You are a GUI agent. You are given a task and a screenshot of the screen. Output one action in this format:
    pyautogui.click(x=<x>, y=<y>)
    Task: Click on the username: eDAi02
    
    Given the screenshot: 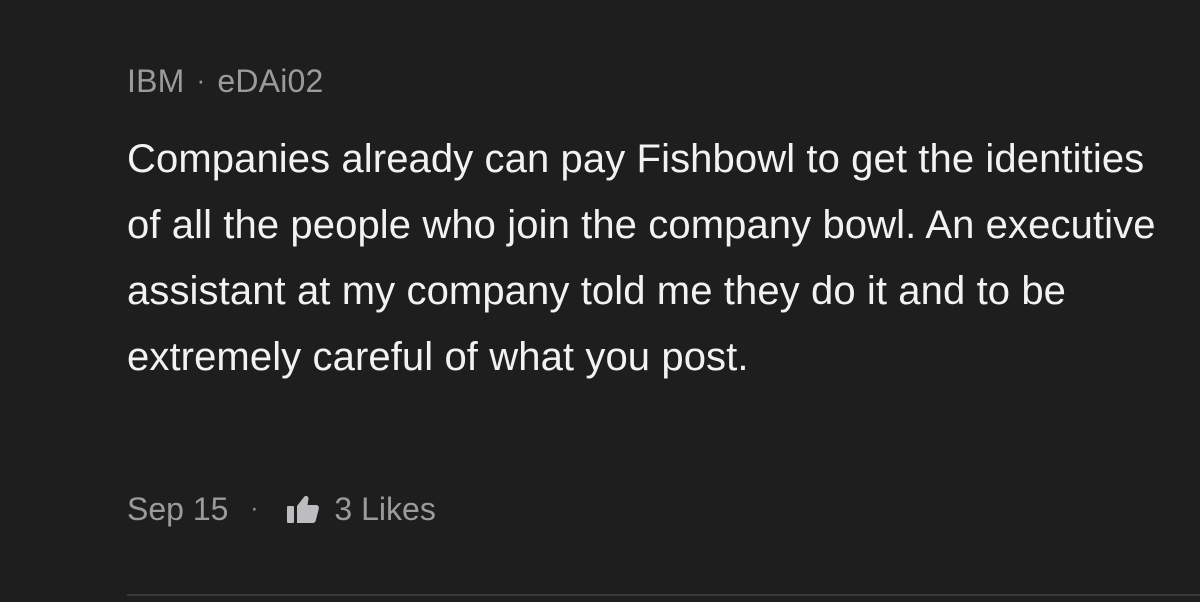 What is the action you would take?
    pyautogui.click(x=270, y=81)
    